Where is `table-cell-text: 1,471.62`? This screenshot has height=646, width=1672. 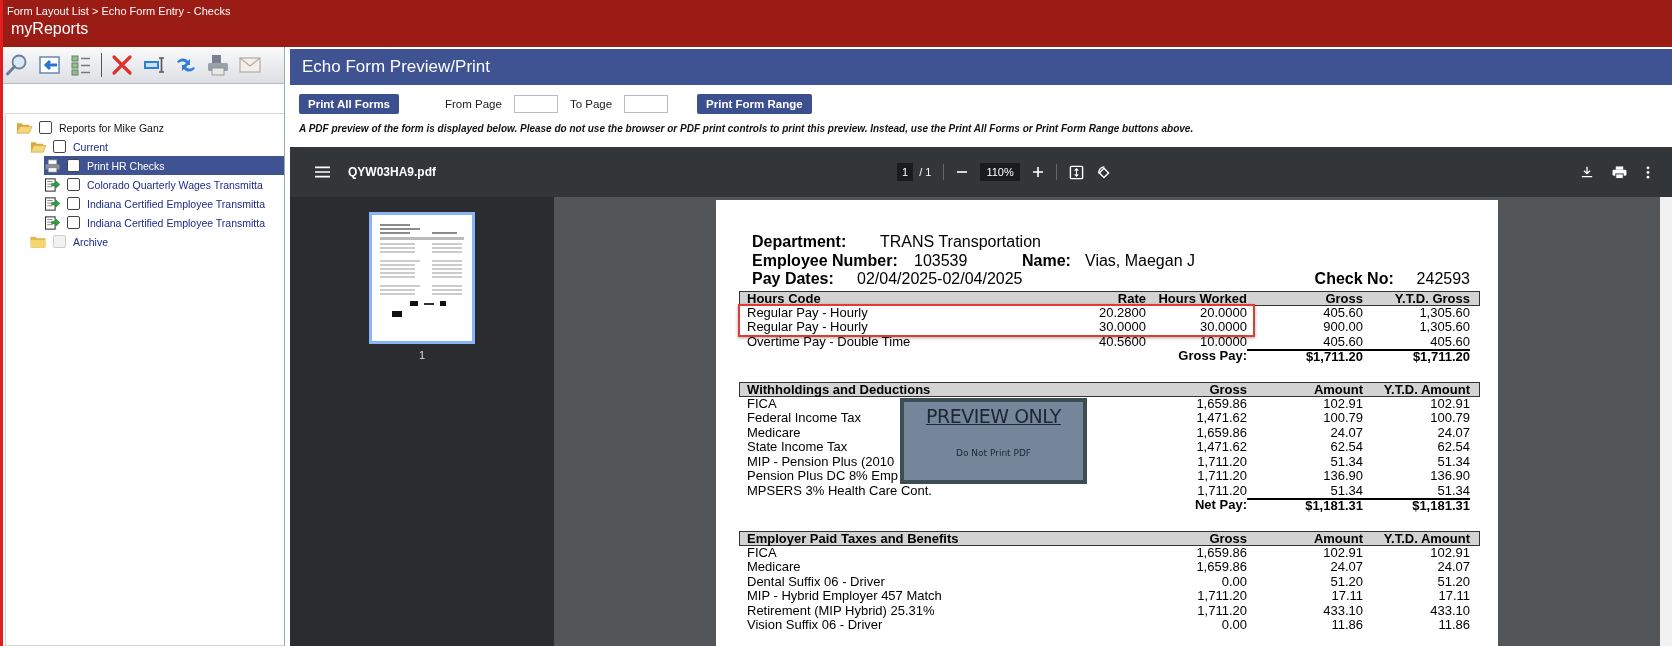
table-cell-text: 1,471.62 is located at coordinates (1221, 447).